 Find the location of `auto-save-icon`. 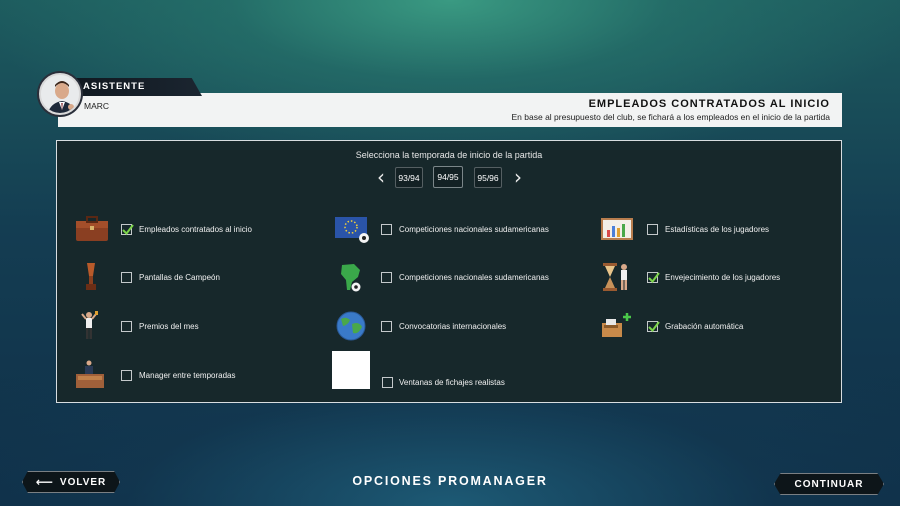

auto-save-icon is located at coordinates (616, 325).